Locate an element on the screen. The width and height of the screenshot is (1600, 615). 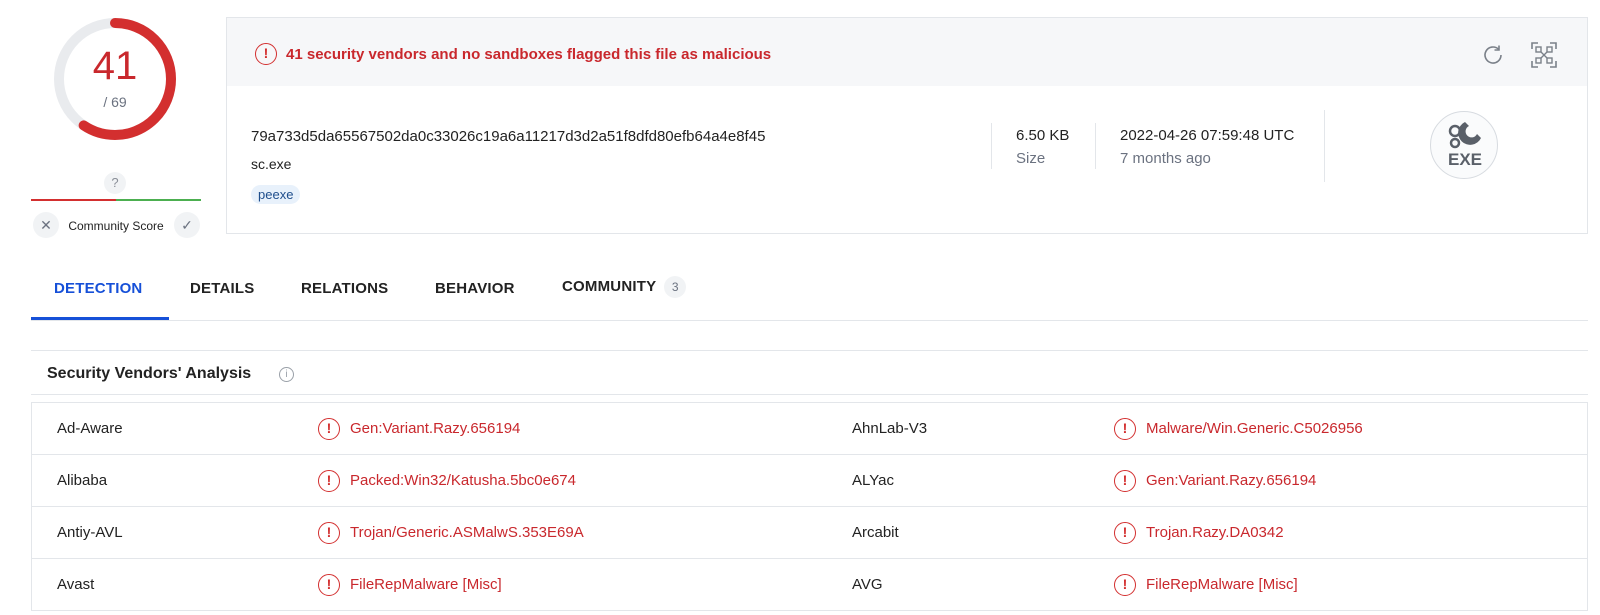
section-title: Security Vendors' Analysis is located at coordinates (149, 373).